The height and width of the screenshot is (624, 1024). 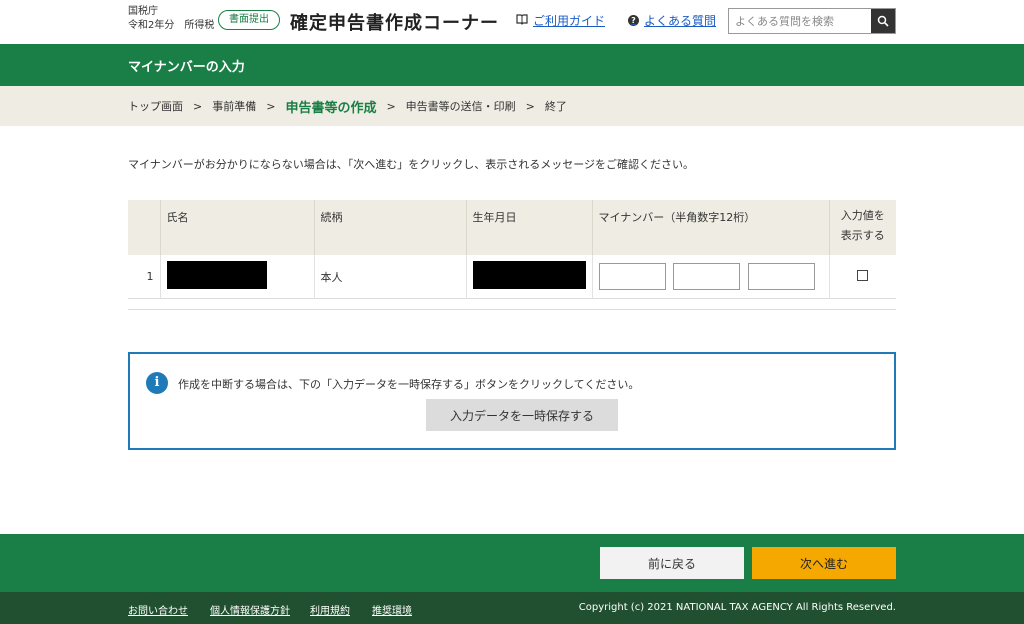 What do you see at coordinates (555, 106) in the screenshot?
I see `breadcrumb-step: 終了` at bounding box center [555, 106].